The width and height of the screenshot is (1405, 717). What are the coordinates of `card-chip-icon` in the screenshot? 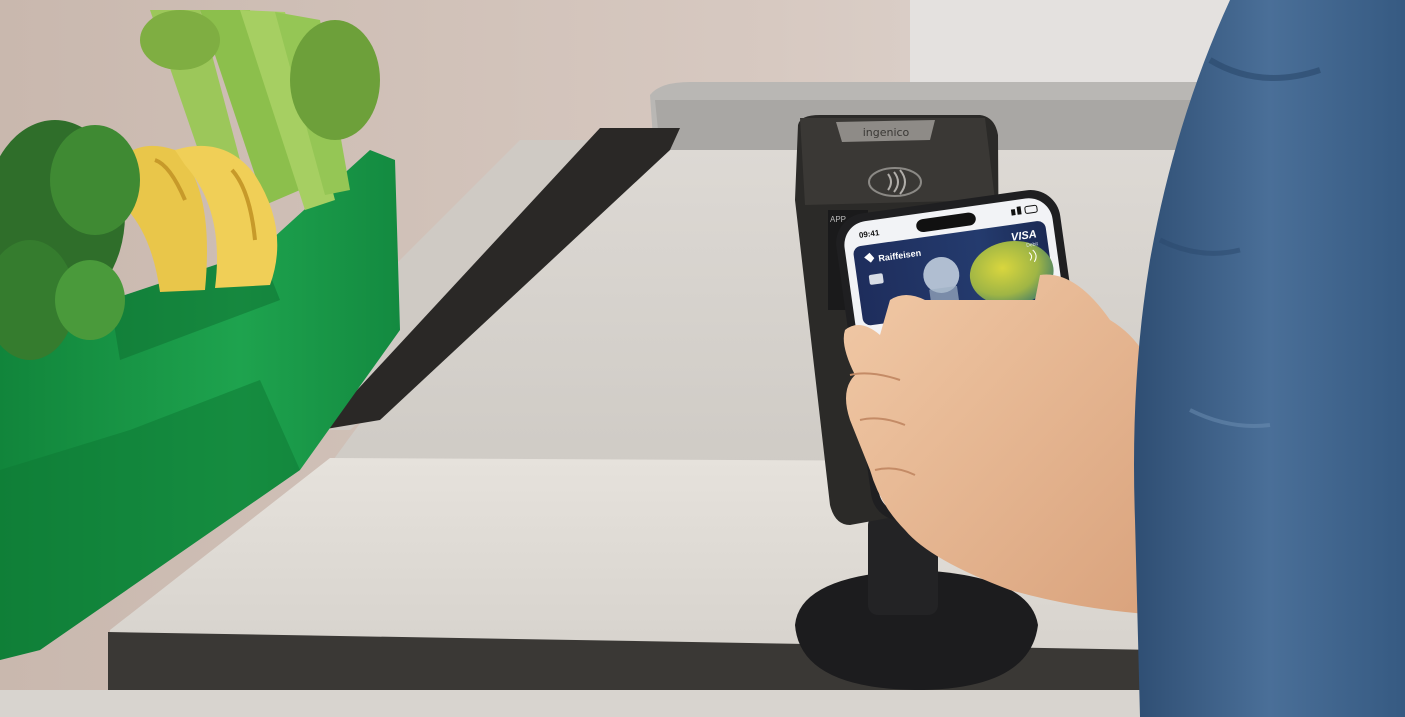 It's located at (876, 279).